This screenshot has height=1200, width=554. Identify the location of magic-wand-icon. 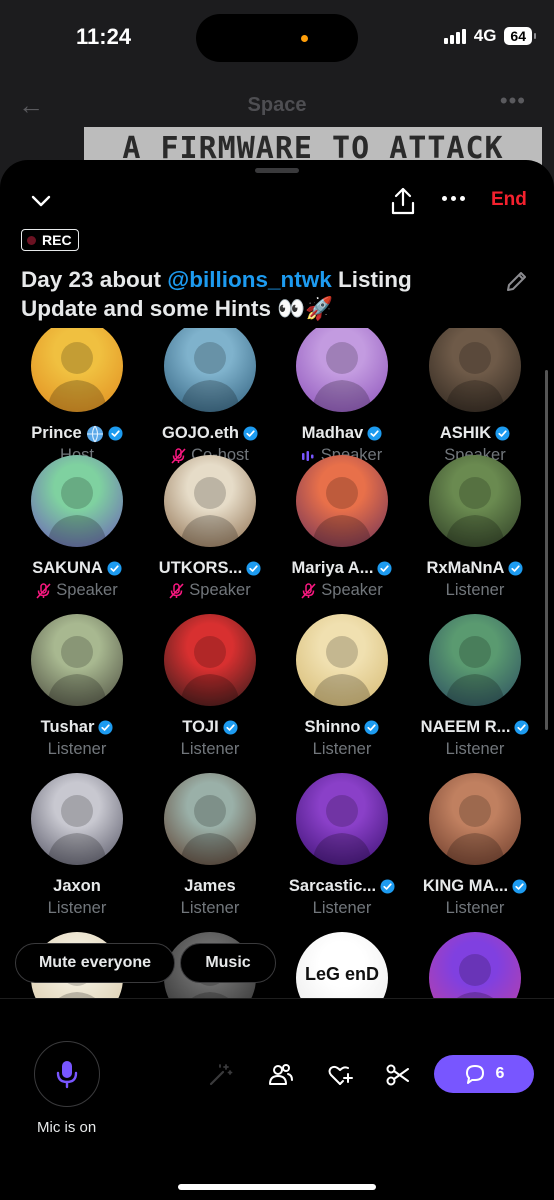
(220, 1075).